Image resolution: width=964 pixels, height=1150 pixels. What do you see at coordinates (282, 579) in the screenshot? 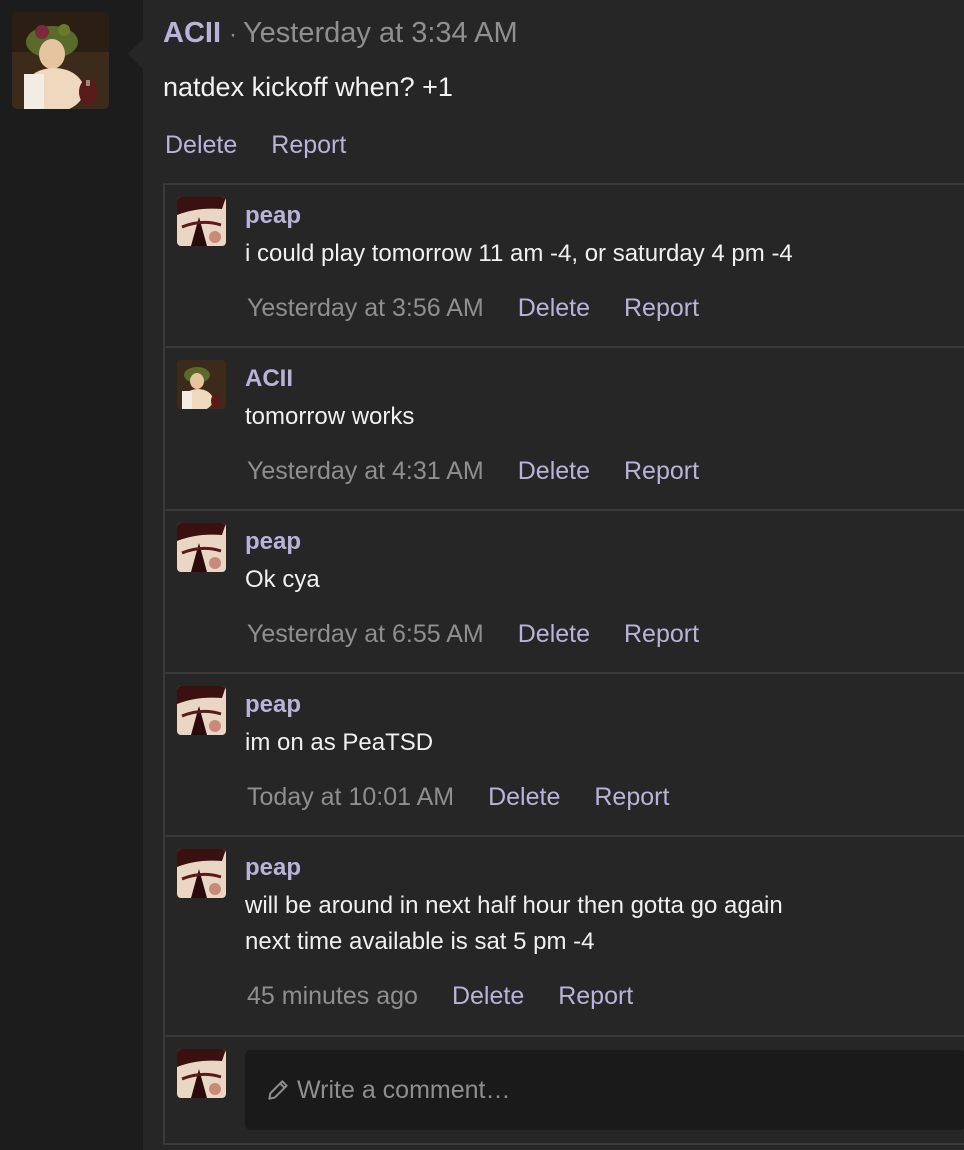
I see `comment-text: Ok cya` at bounding box center [282, 579].